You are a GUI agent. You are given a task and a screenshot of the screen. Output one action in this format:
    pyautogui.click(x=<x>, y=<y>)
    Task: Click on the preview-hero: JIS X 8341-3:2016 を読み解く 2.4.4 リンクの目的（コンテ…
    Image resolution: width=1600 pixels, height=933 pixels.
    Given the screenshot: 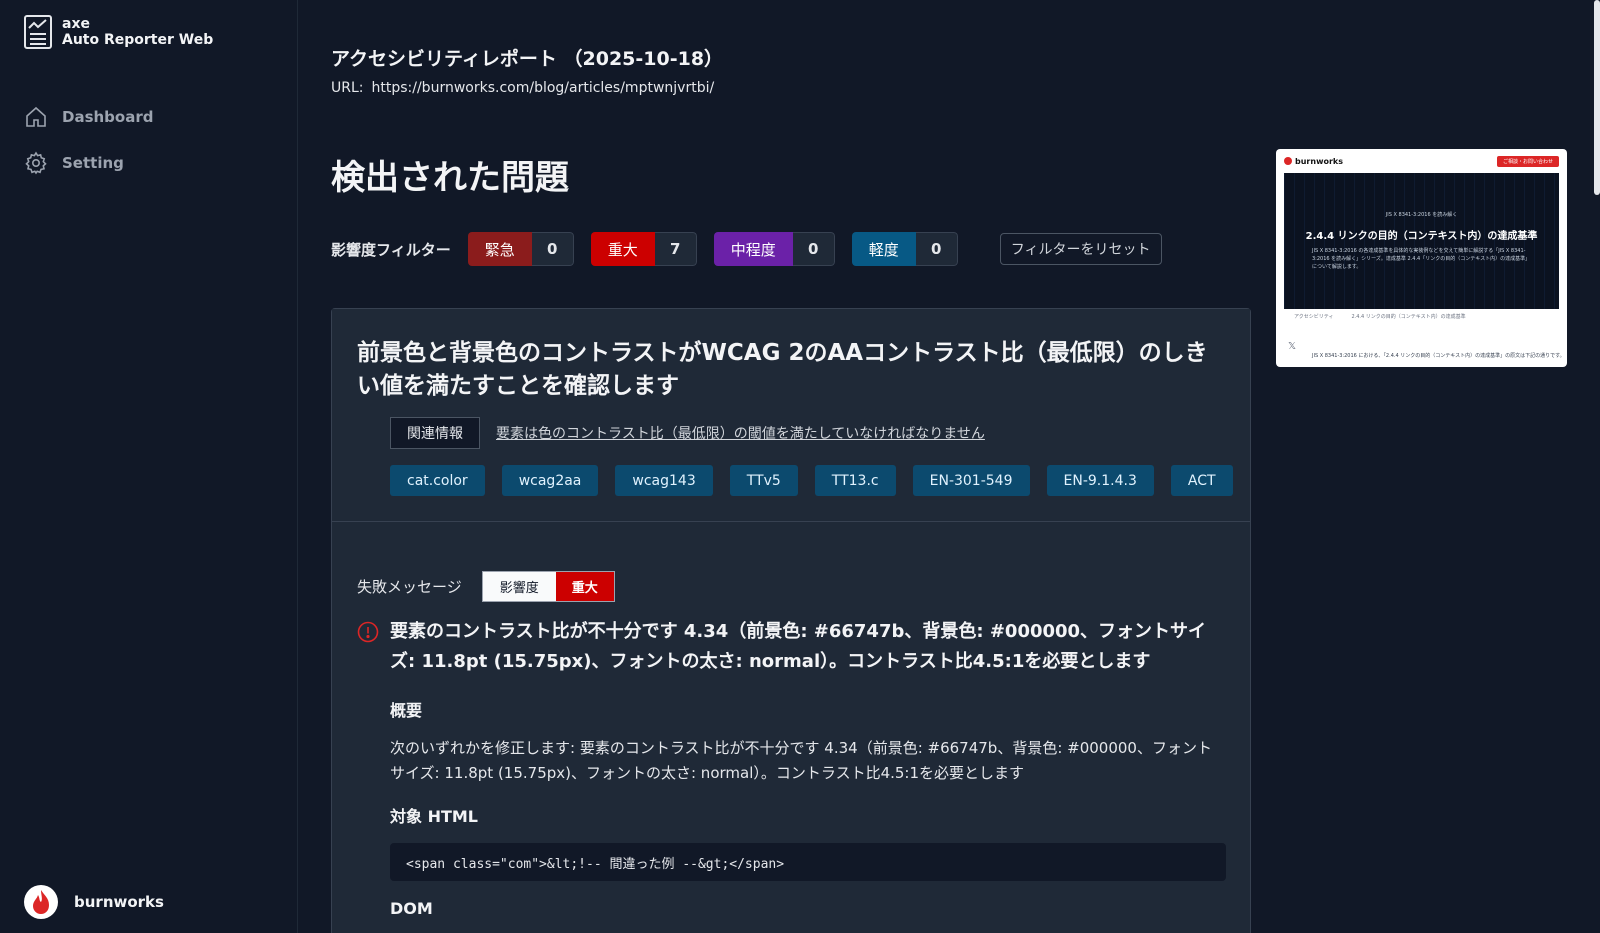 What is the action you would take?
    pyautogui.click(x=1421, y=241)
    